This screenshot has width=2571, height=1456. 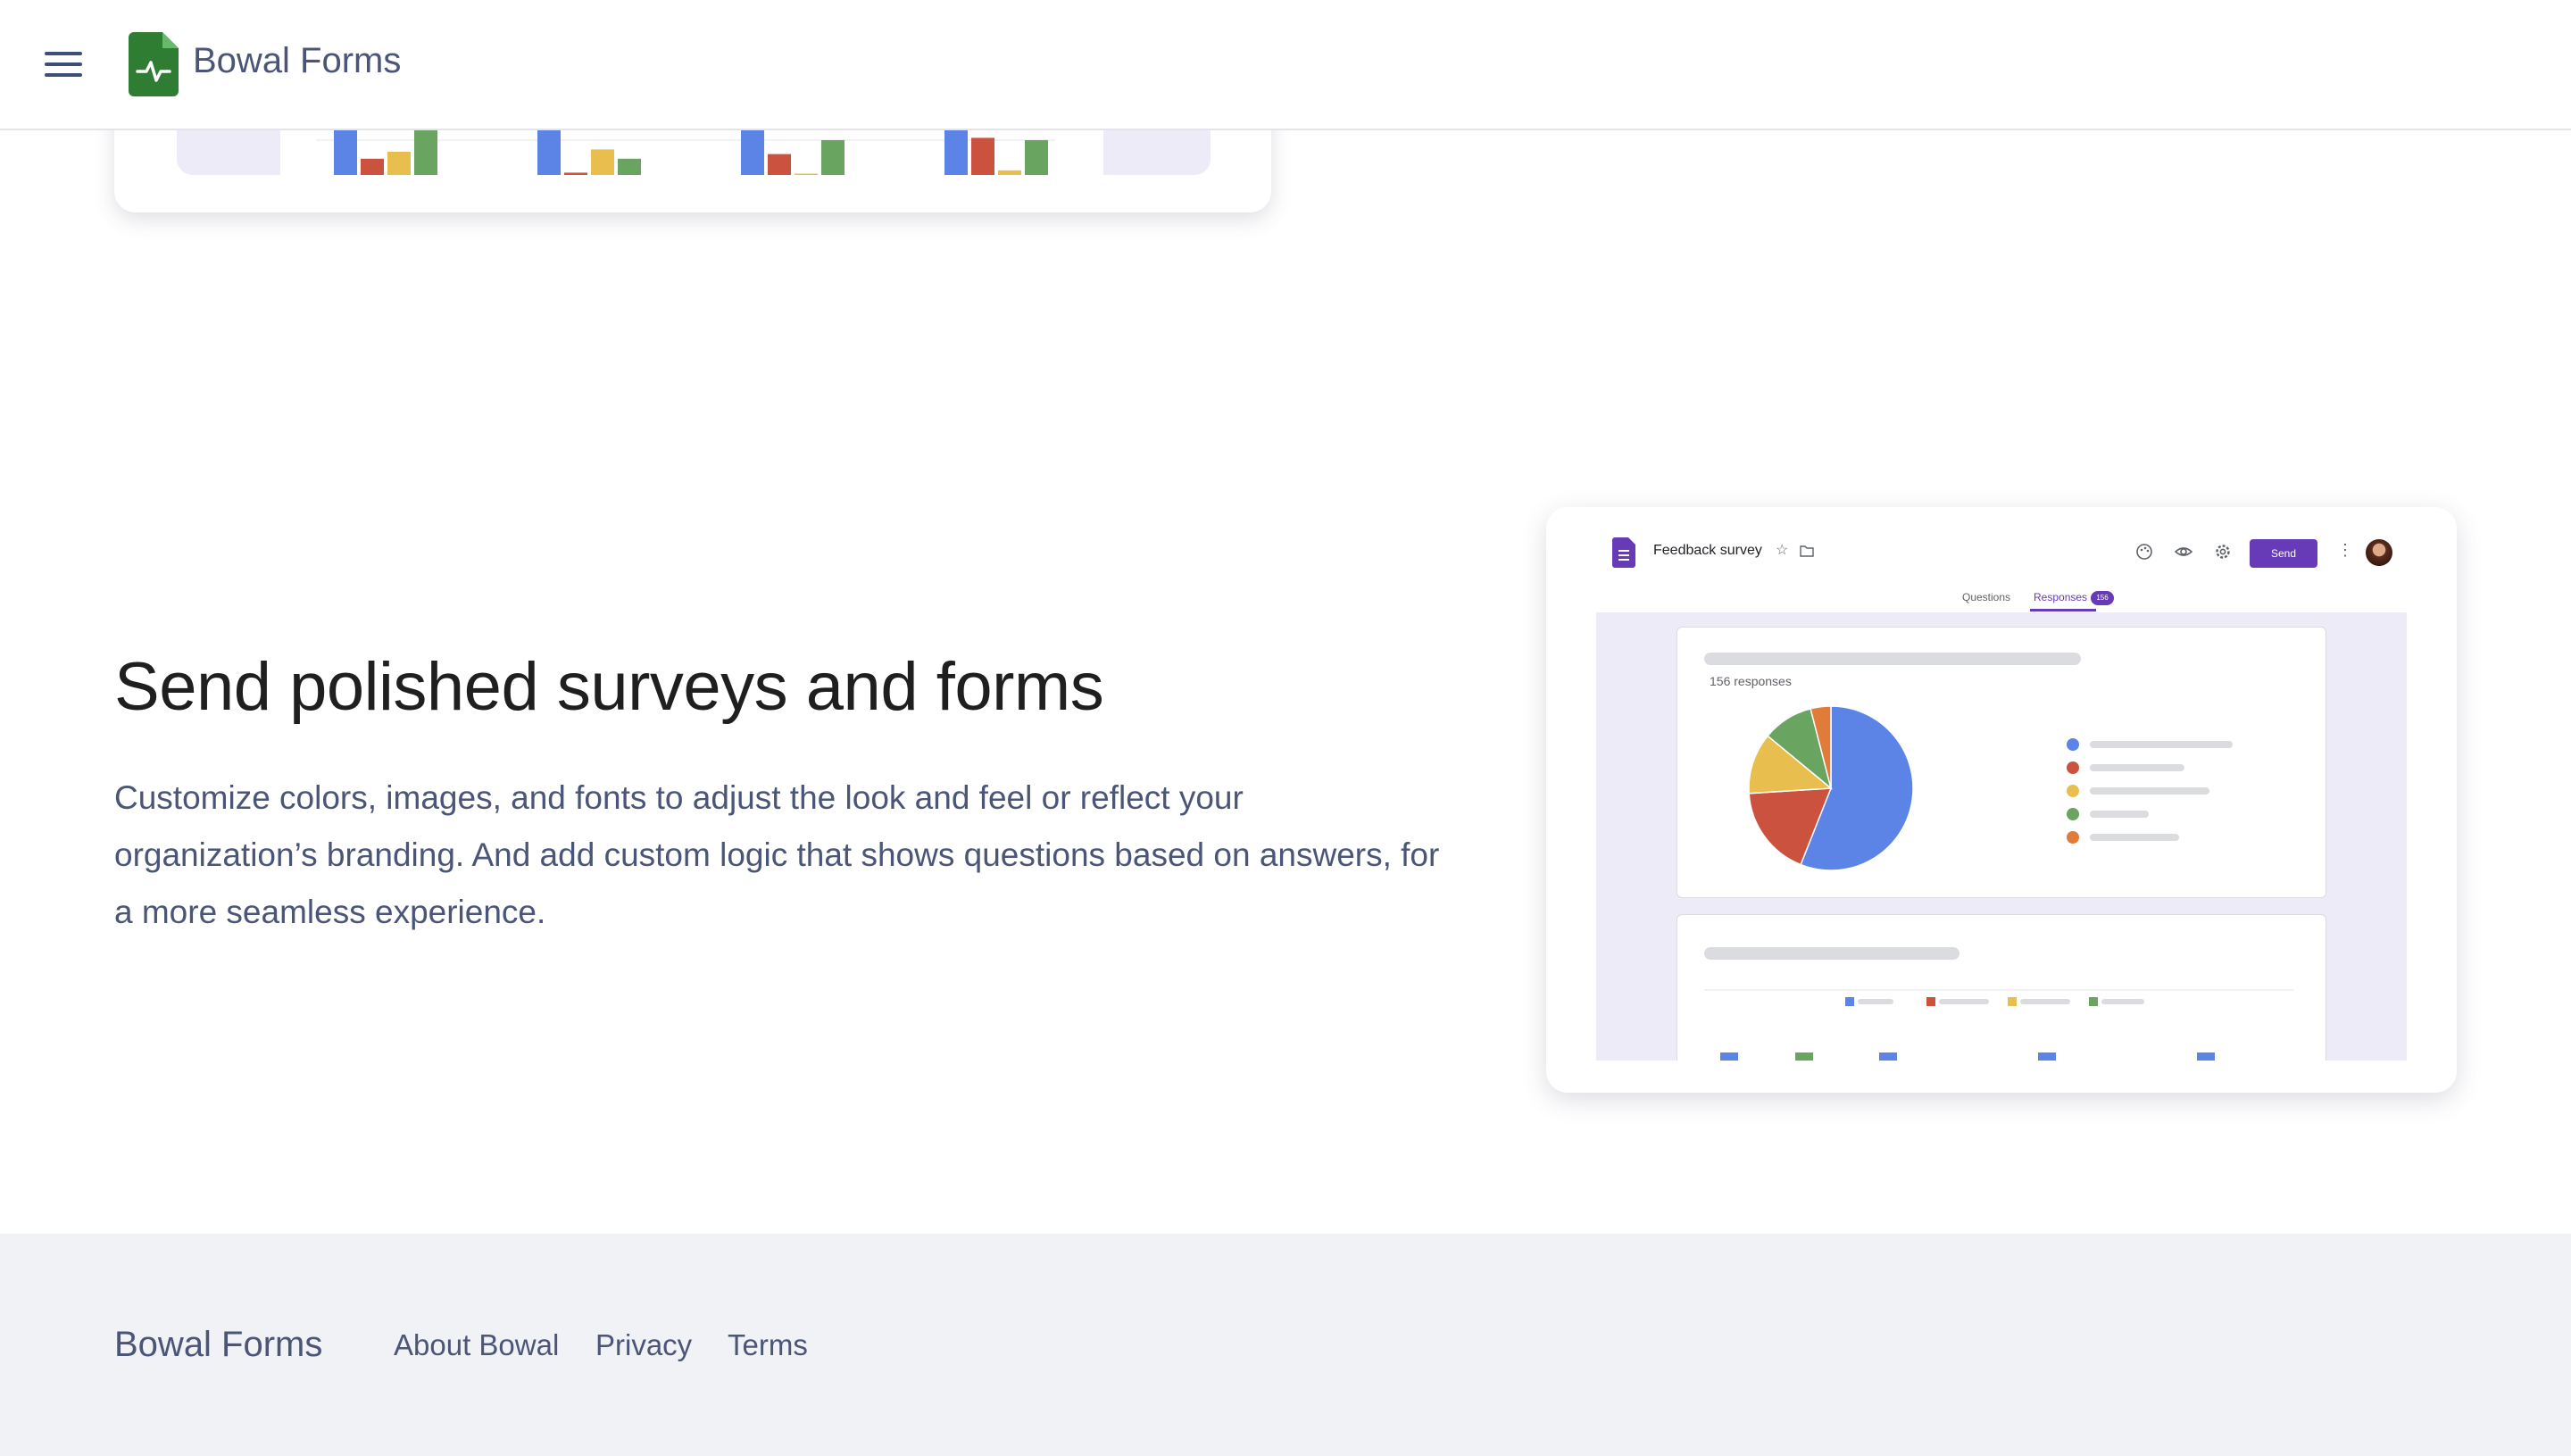 What do you see at coordinates (1831, 788) in the screenshot?
I see `pie-chart` at bounding box center [1831, 788].